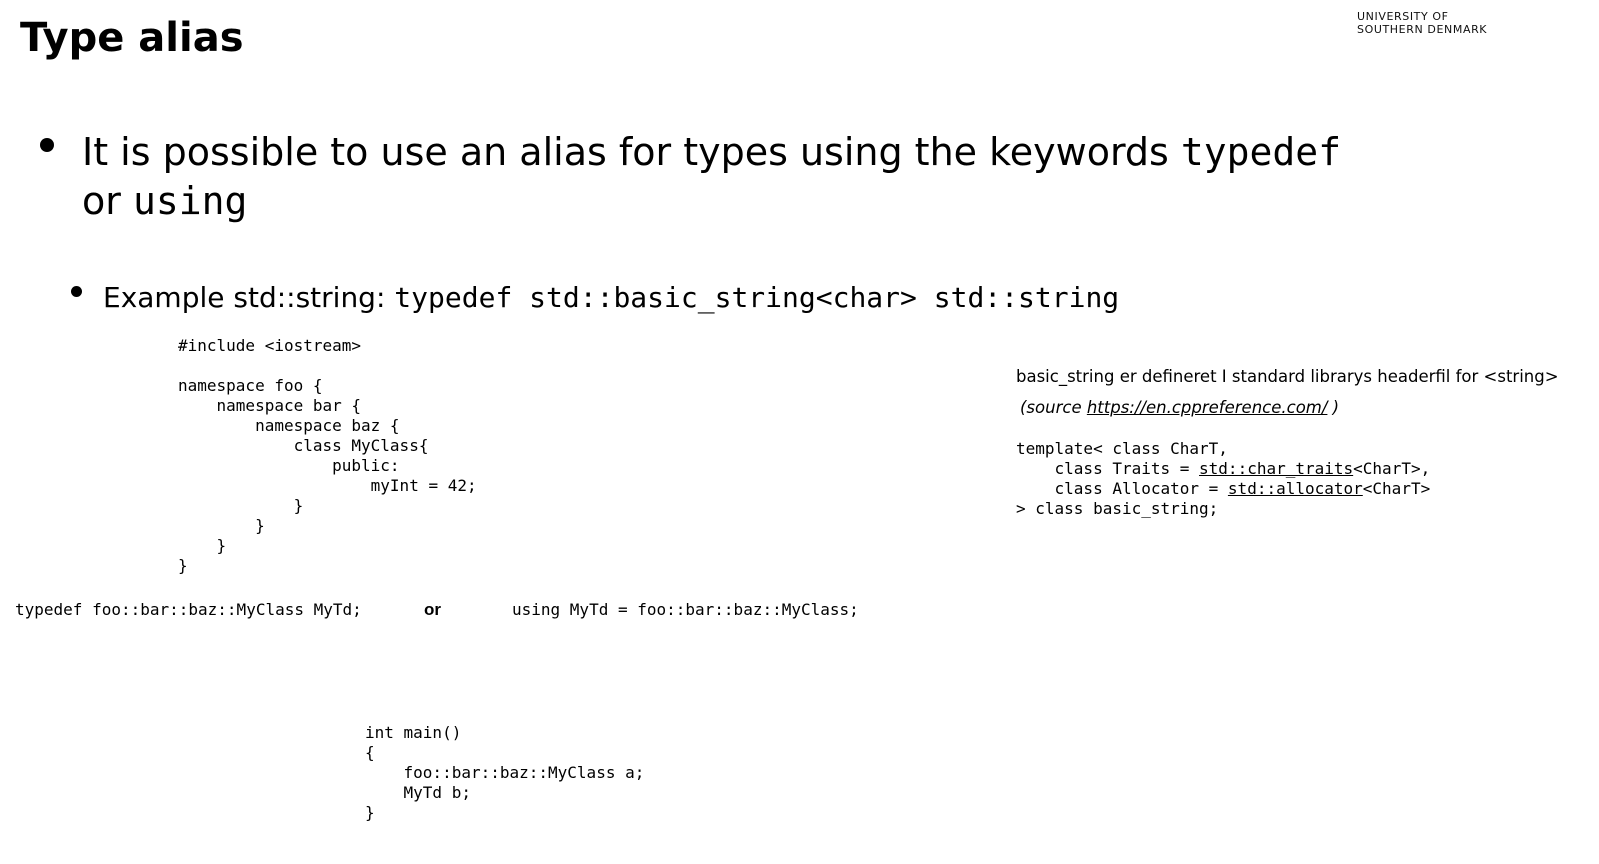 The width and height of the screenshot is (1599, 864). What do you see at coordinates (1053, 407) in the screenshot?
I see `source-prefix: (source` at bounding box center [1053, 407].